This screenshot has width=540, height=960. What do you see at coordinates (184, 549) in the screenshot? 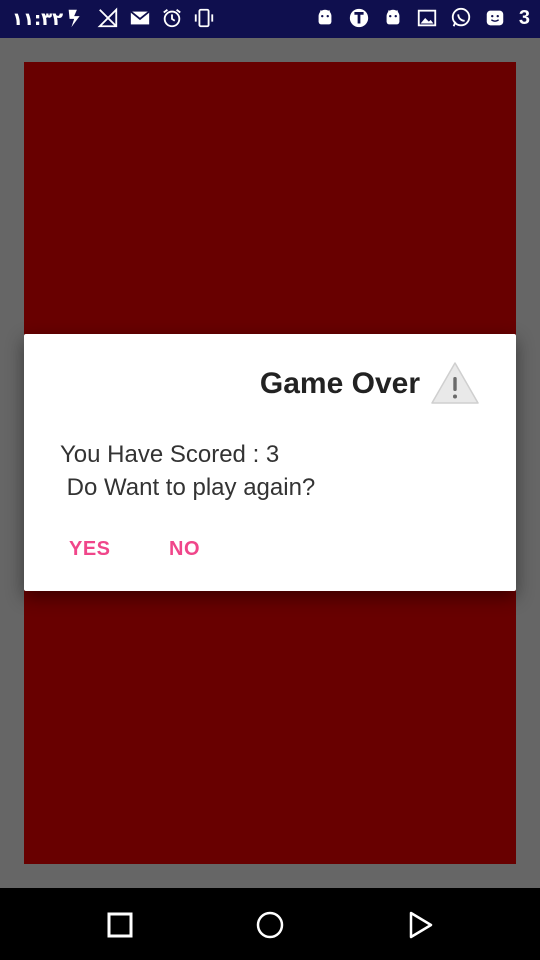
I see `no-button: NO` at bounding box center [184, 549].